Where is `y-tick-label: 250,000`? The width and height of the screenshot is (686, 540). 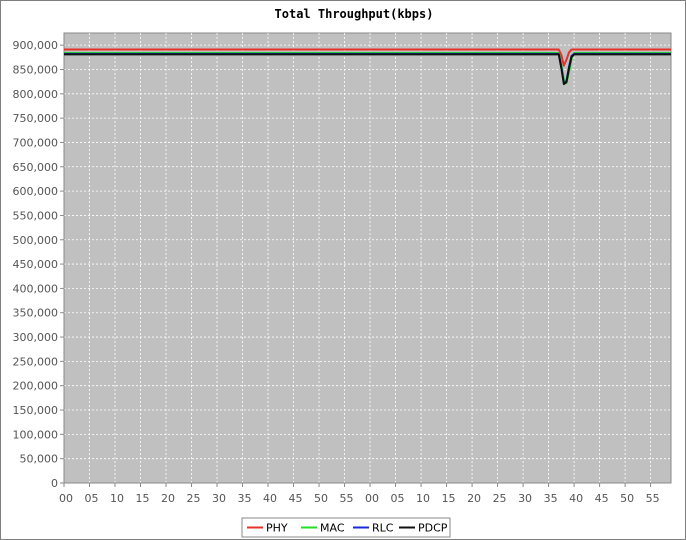
y-tick-label: 250,000 is located at coordinates (36, 361).